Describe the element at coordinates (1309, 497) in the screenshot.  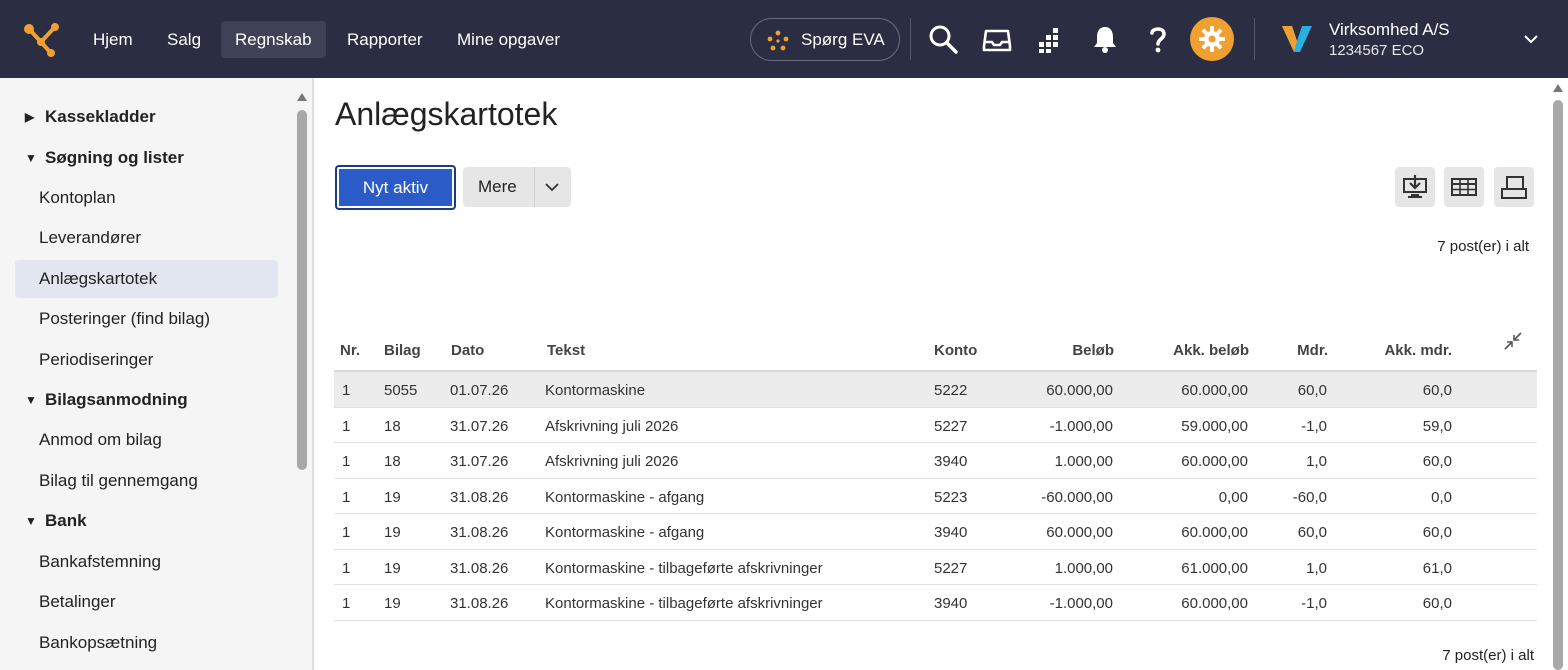
I see `cell-mdr: -60,0` at that location.